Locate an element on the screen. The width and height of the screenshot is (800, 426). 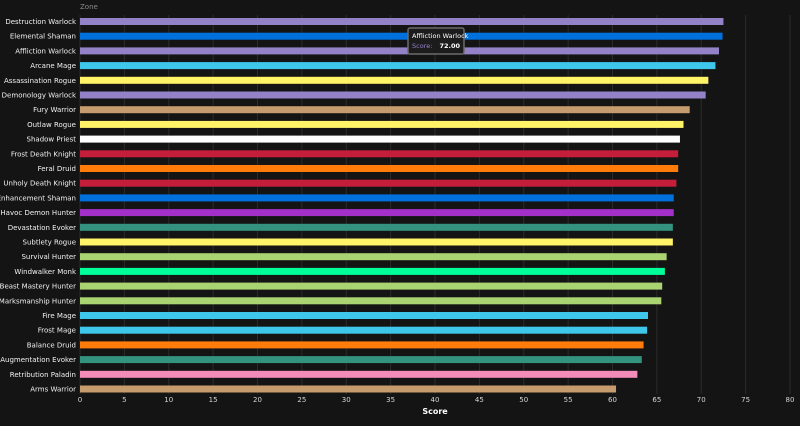
tooltip-title: Affliction Warlock is located at coordinates (440, 36).